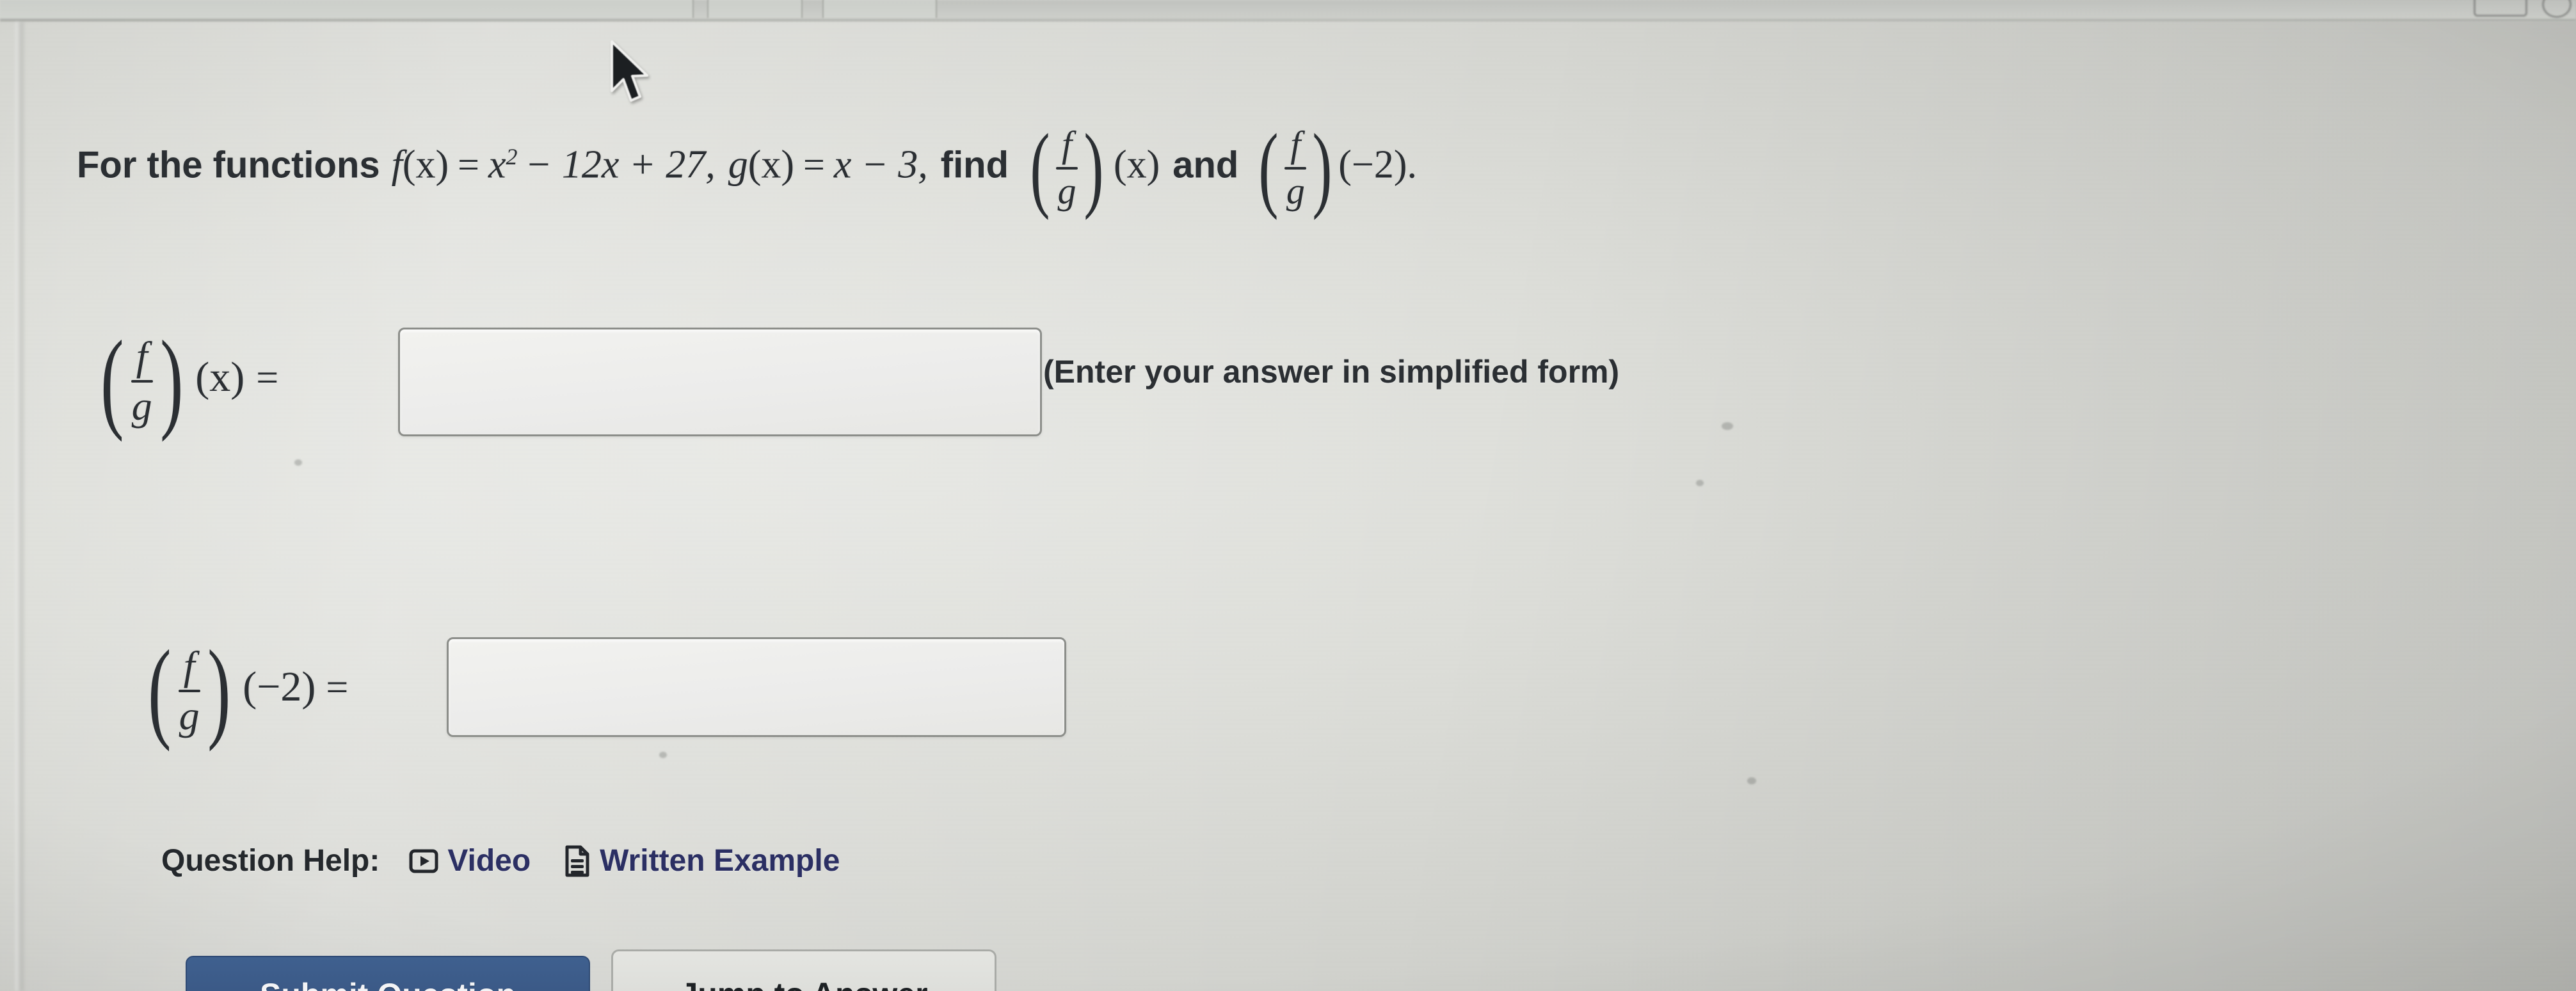 Image resolution: width=2576 pixels, height=991 pixels. What do you see at coordinates (270, 861) in the screenshot?
I see `question-help-label: Question Help:` at bounding box center [270, 861].